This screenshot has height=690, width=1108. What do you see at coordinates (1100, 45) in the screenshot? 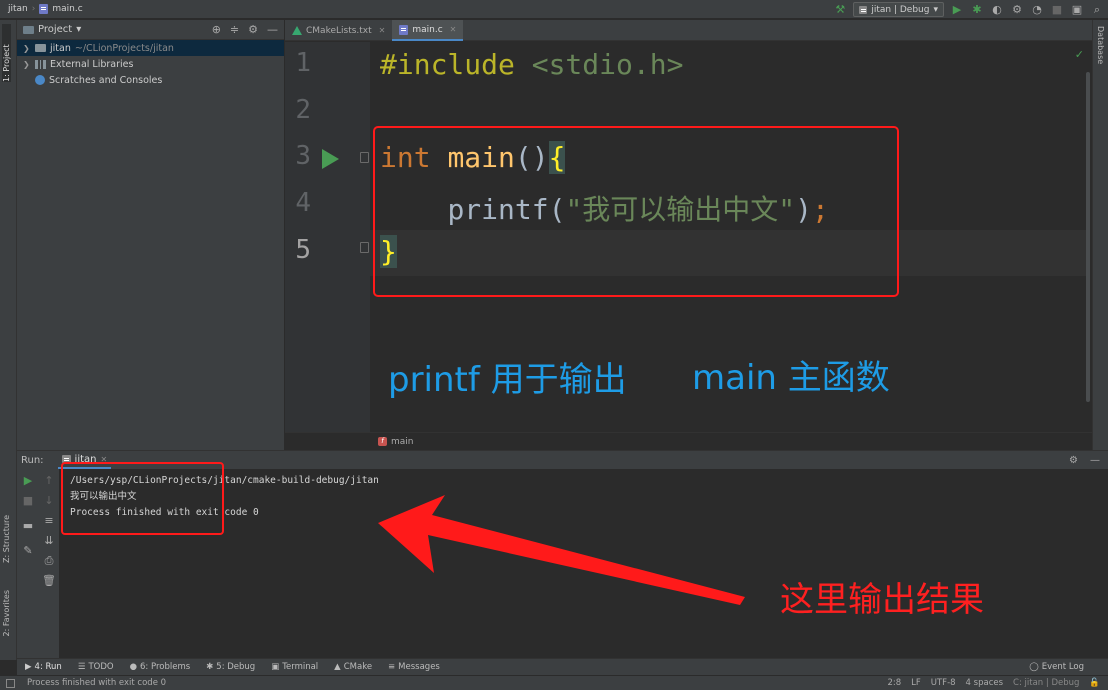
I see `database-tool-tab: Database` at bounding box center [1100, 45].